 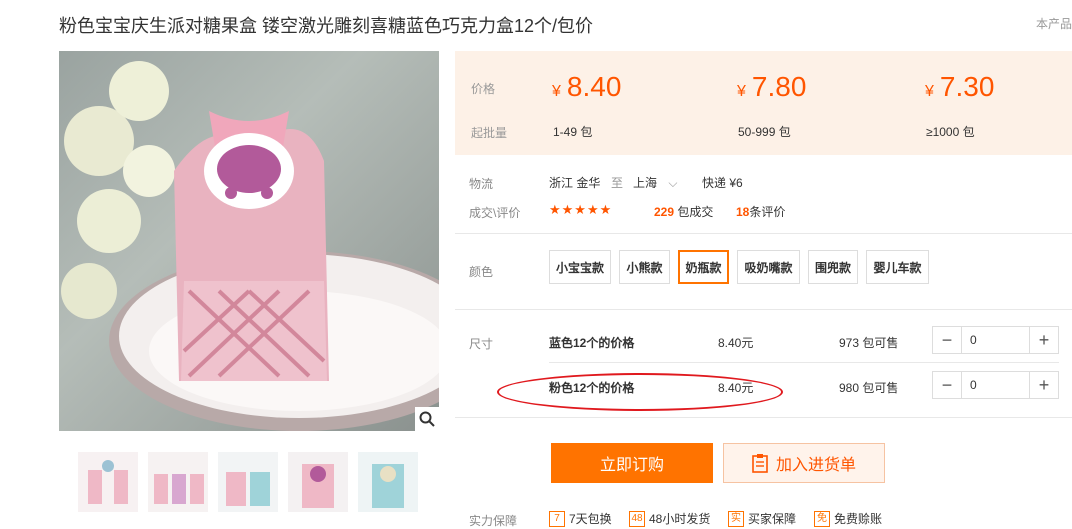 I want to click on review-count-link: 18条评价, so click(x=760, y=211).